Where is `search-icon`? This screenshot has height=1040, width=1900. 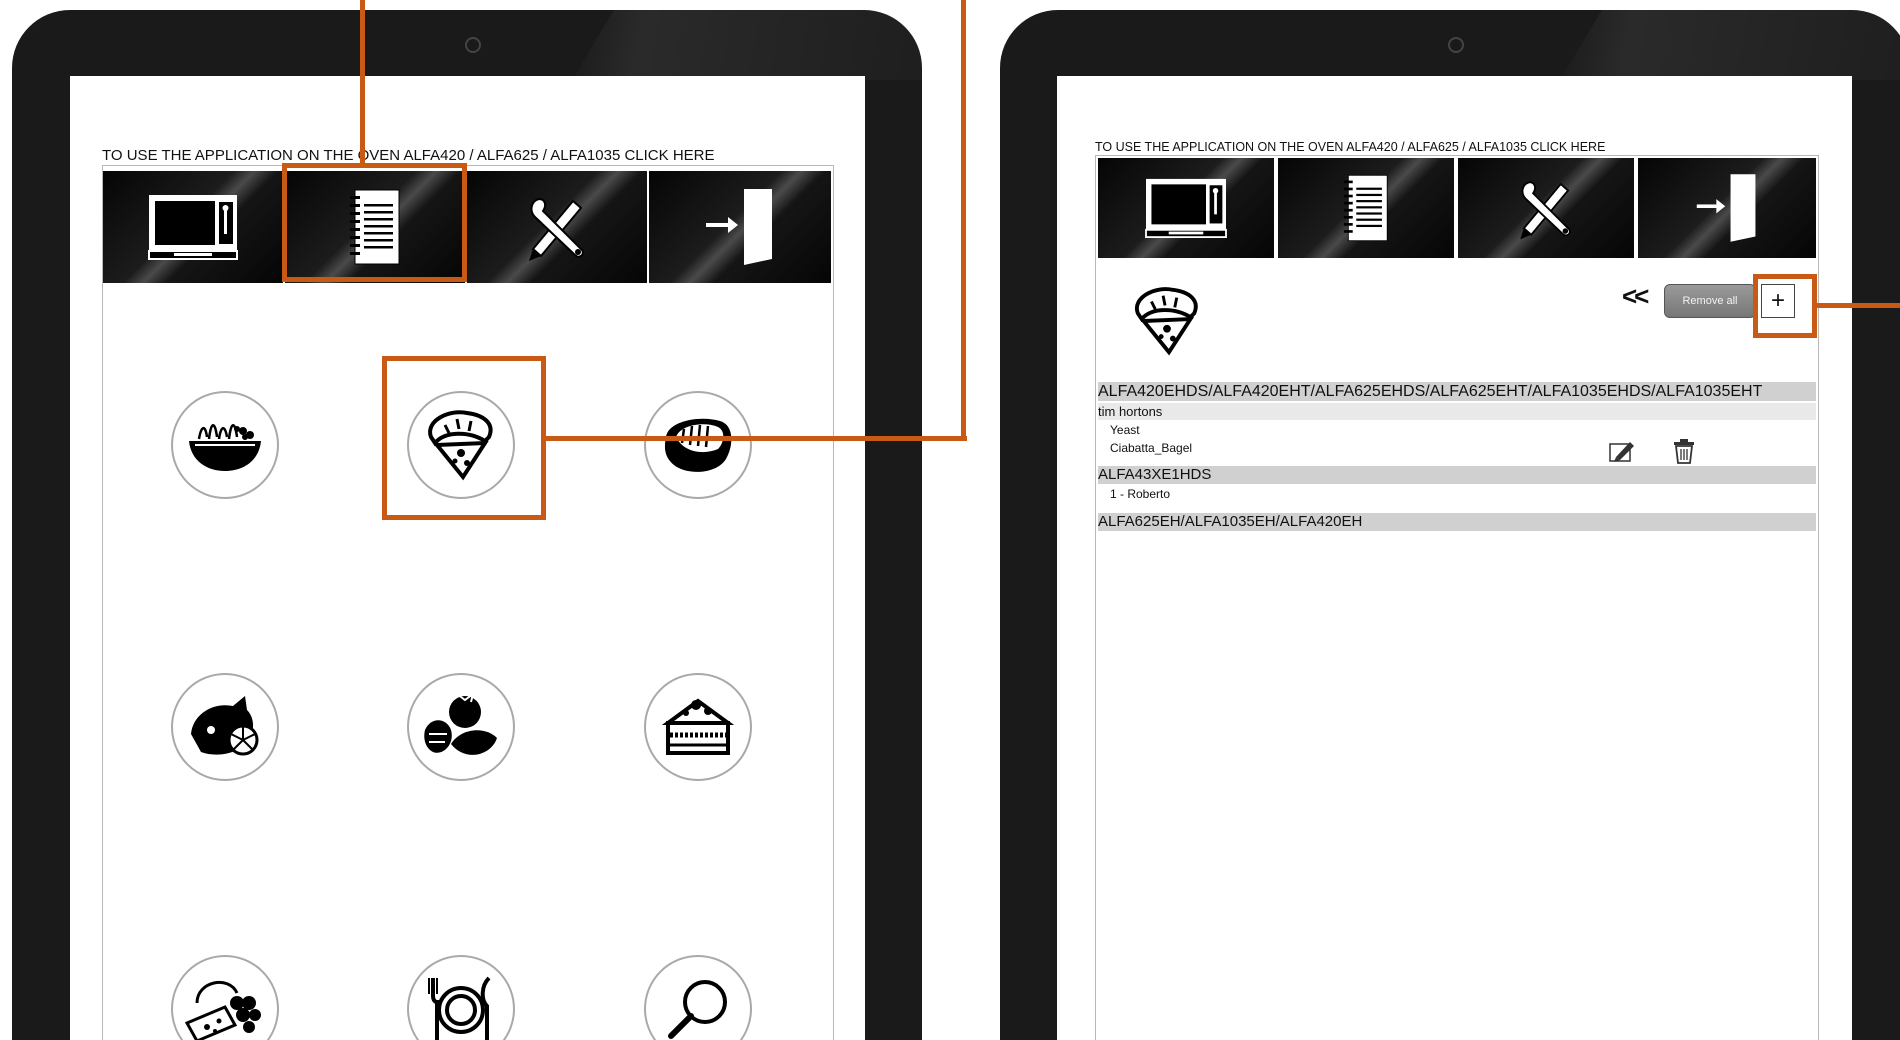 search-icon is located at coordinates (697, 1009).